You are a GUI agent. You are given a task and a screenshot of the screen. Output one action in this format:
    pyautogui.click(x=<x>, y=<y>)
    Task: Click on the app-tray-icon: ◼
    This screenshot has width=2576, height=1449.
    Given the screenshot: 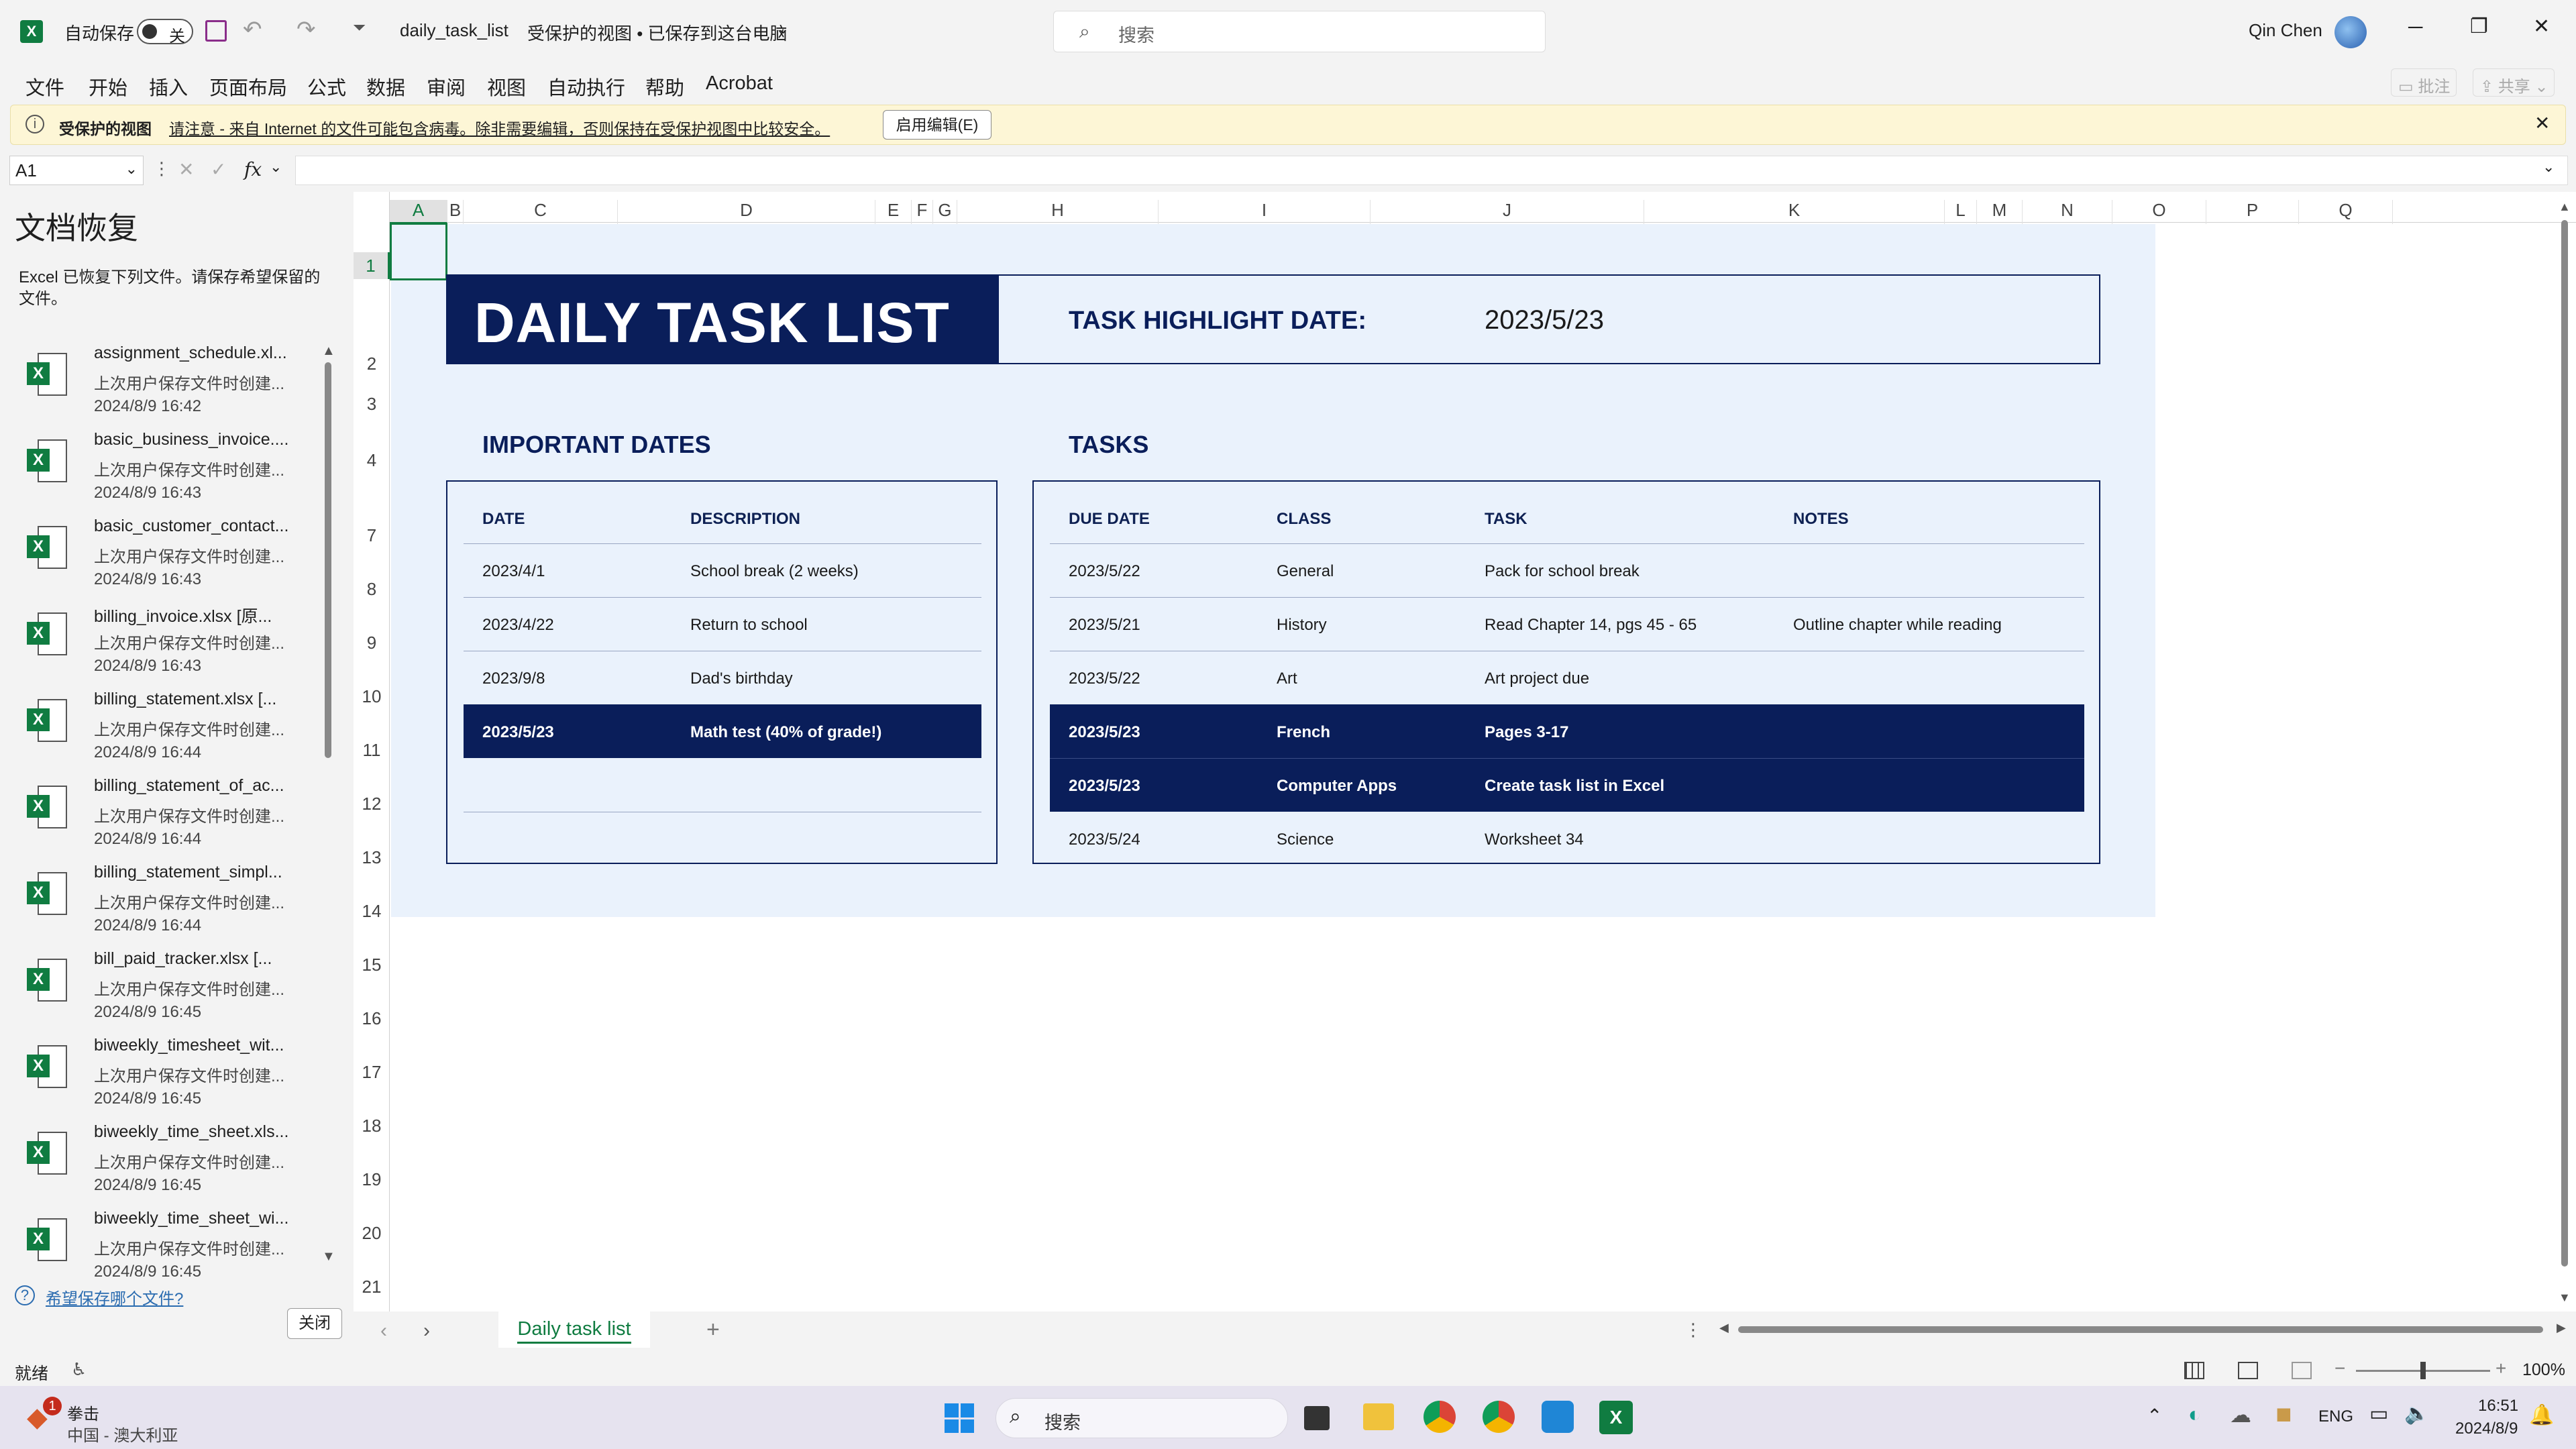 What is the action you would take?
    pyautogui.click(x=2283, y=1414)
    